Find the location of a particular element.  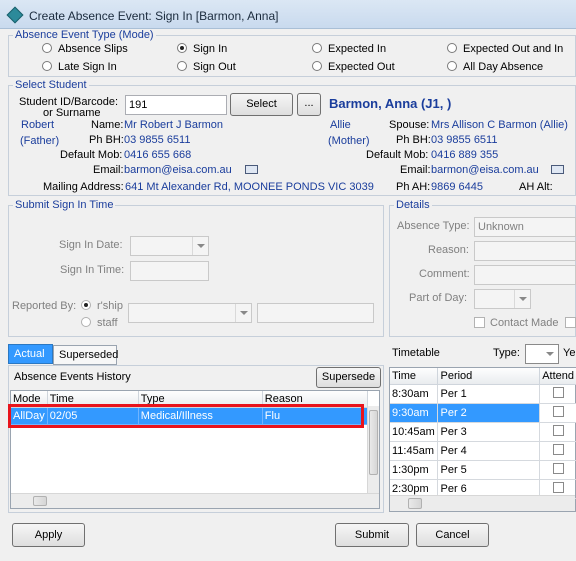

extra-checkbox is located at coordinates (570, 324).